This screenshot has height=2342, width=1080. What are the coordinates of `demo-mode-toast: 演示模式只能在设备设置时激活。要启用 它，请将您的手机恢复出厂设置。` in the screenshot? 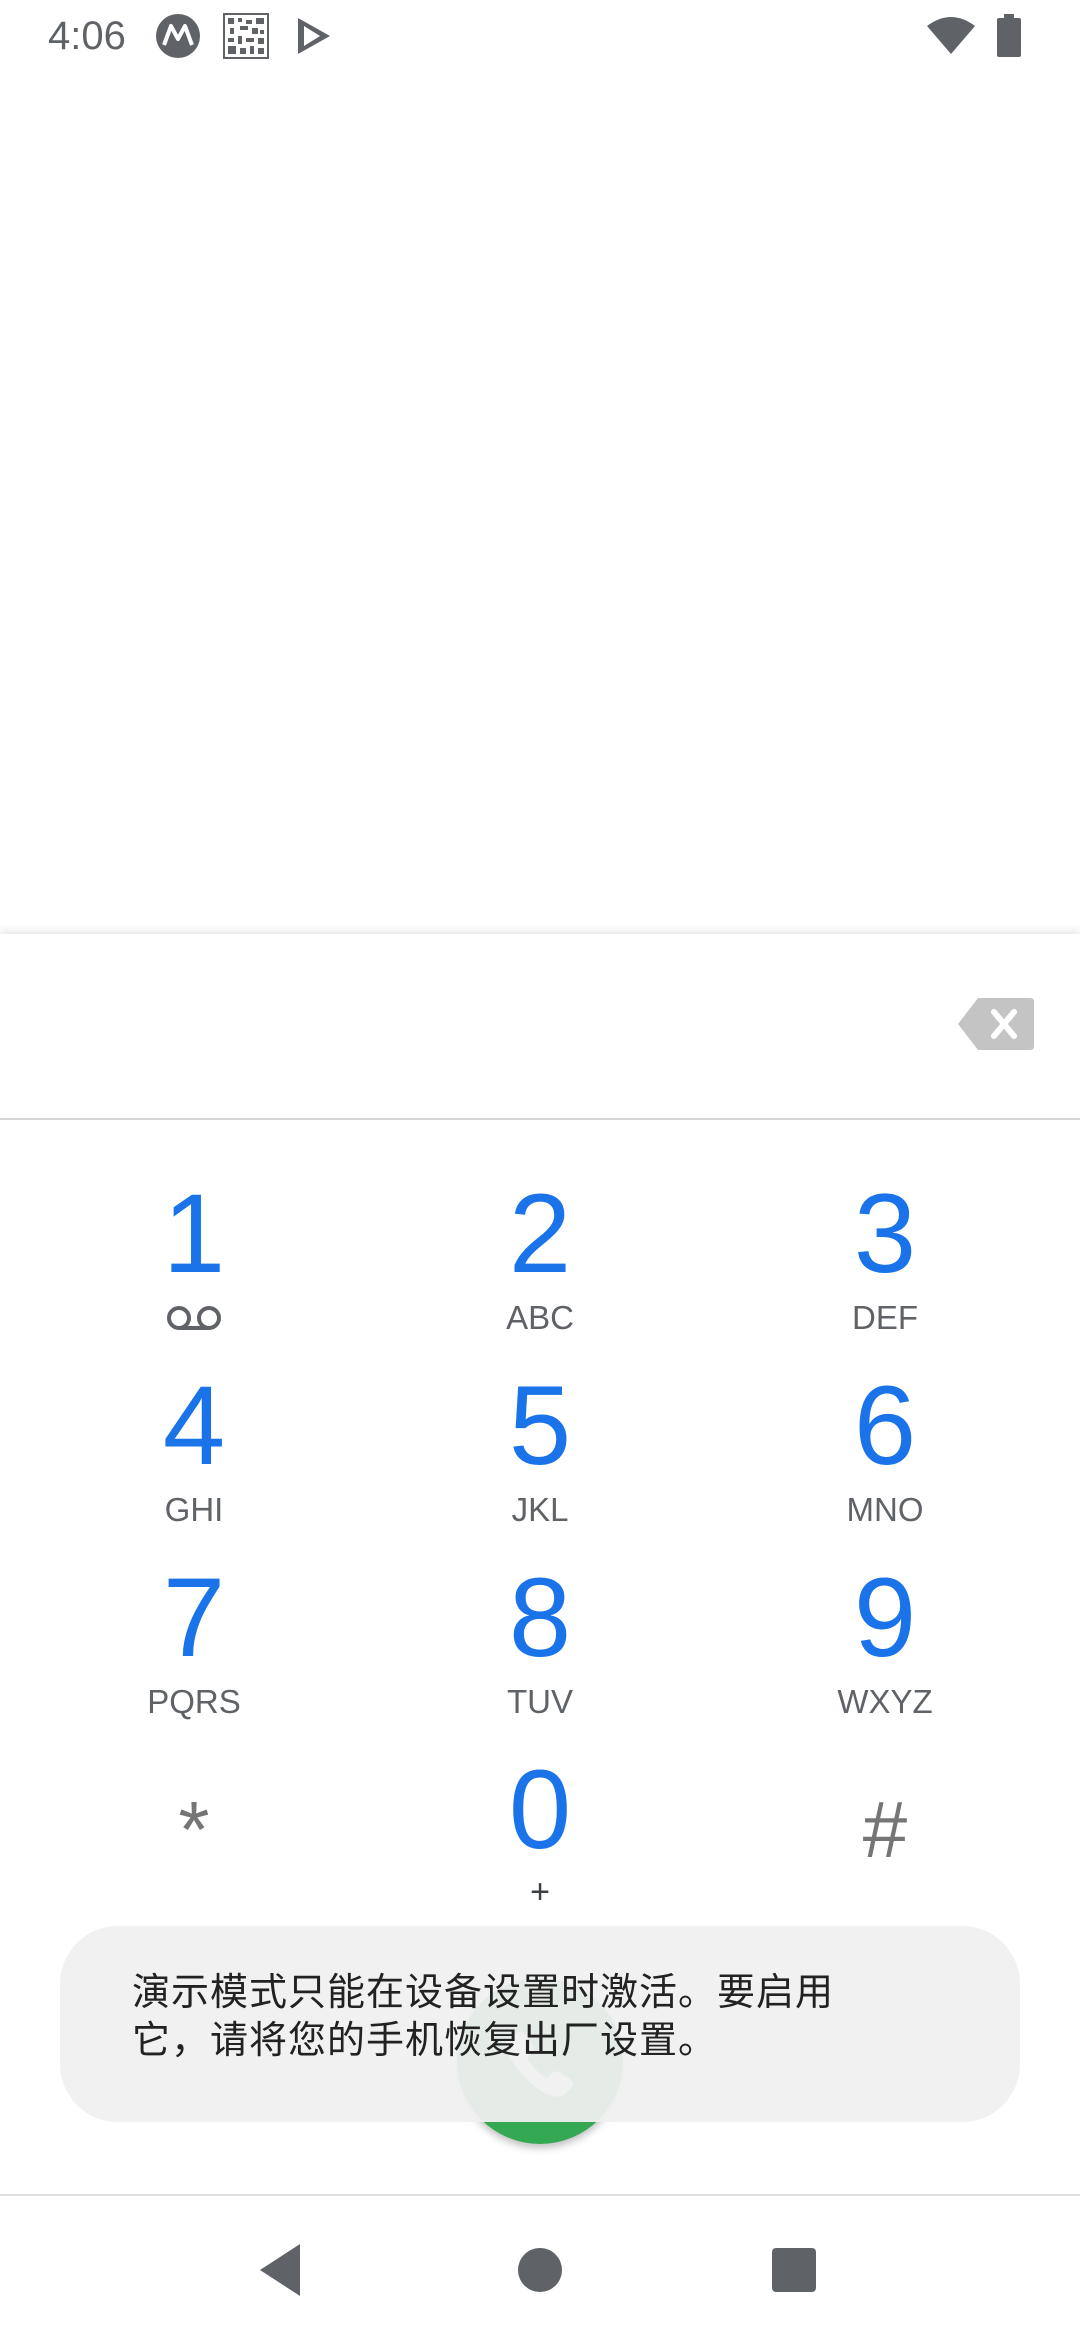 It's located at (540, 2024).